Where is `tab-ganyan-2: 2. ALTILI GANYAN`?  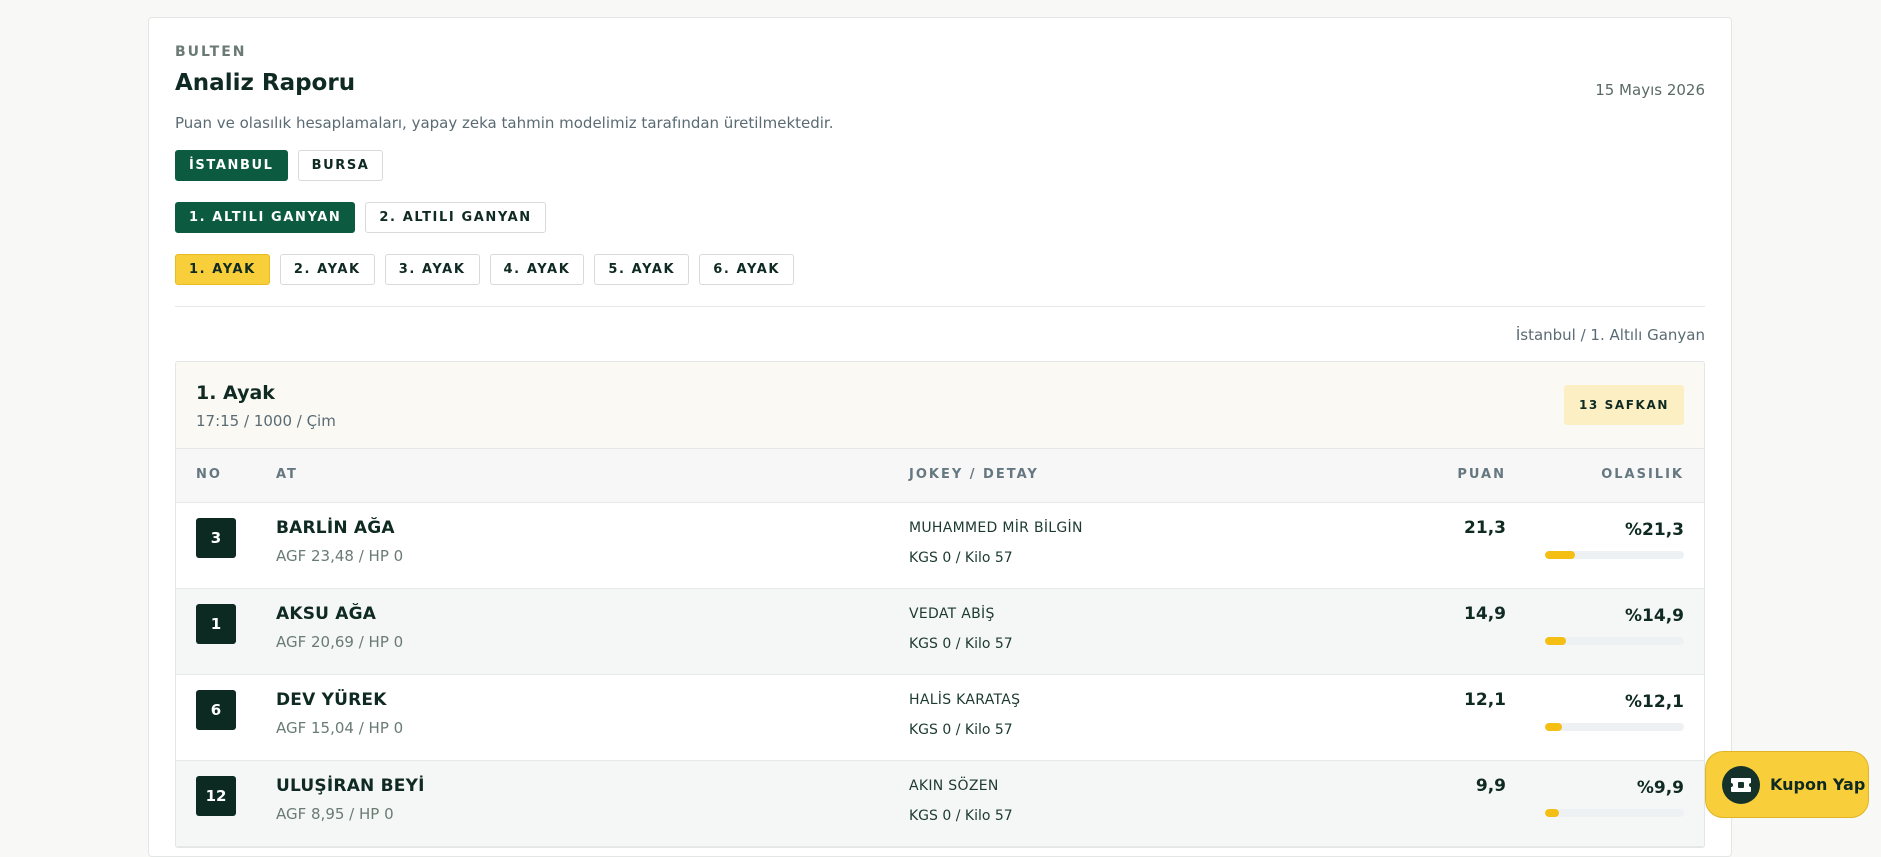
tab-ganyan-2: 2. ALTILI GANYAN is located at coordinates (455, 217).